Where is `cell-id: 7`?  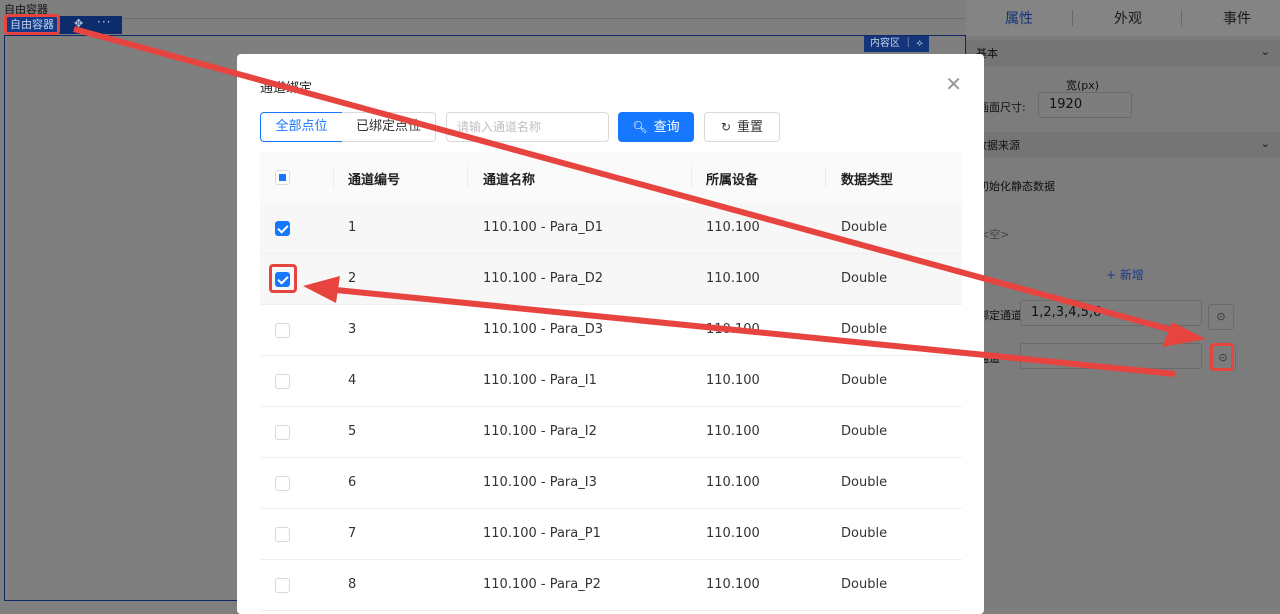 cell-id: 7 is located at coordinates (352, 533).